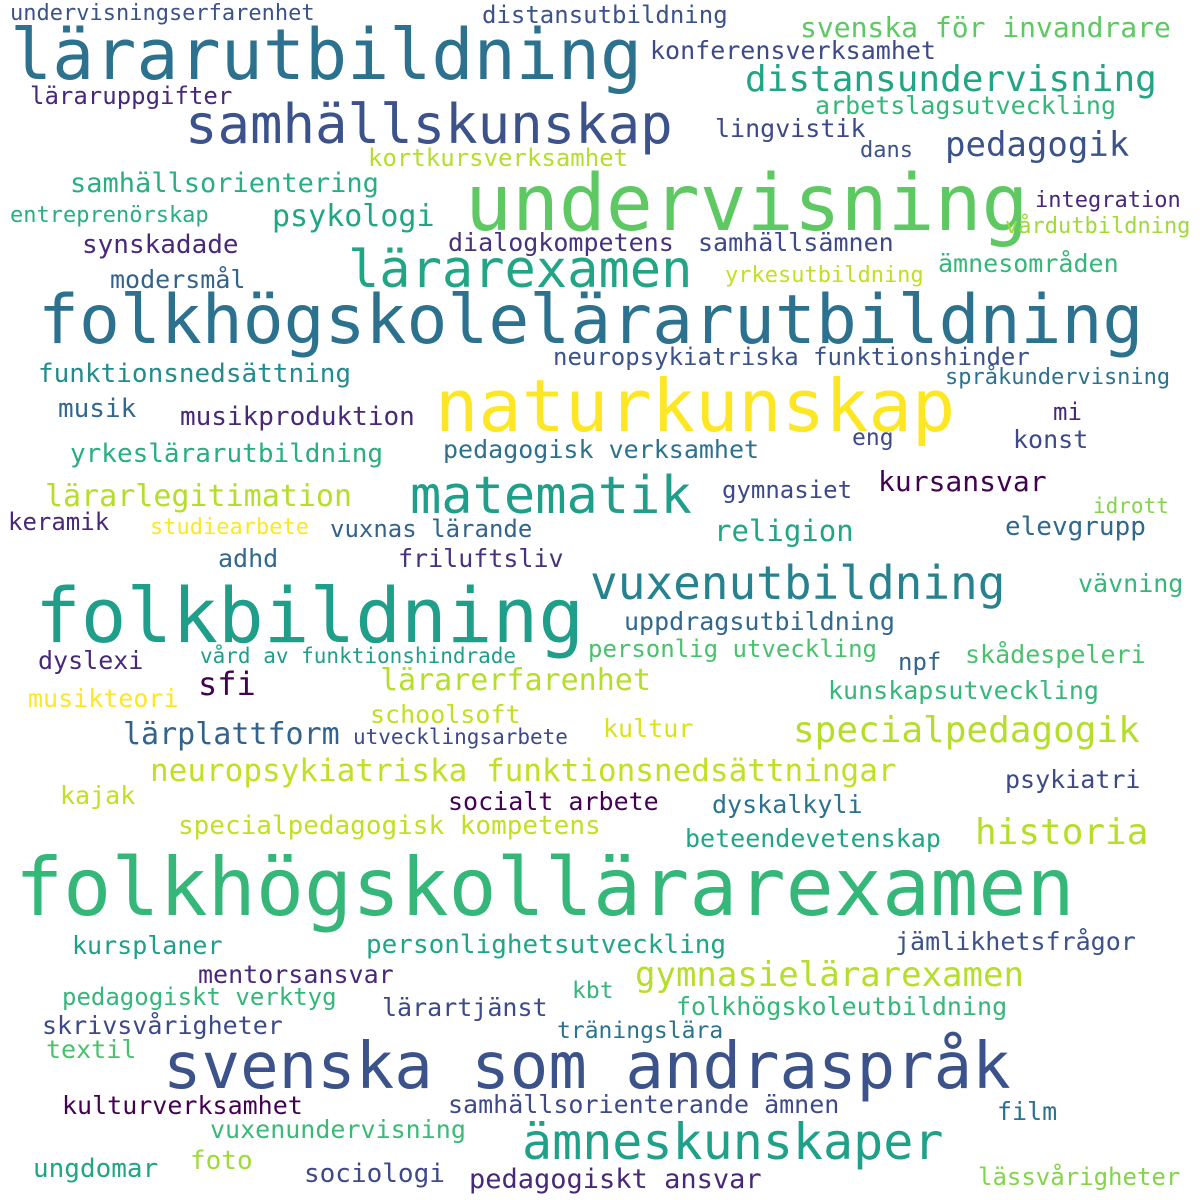 The height and width of the screenshot is (1200, 1200). I want to click on cloud-word: pedagogiskt verktyg, so click(199, 997).